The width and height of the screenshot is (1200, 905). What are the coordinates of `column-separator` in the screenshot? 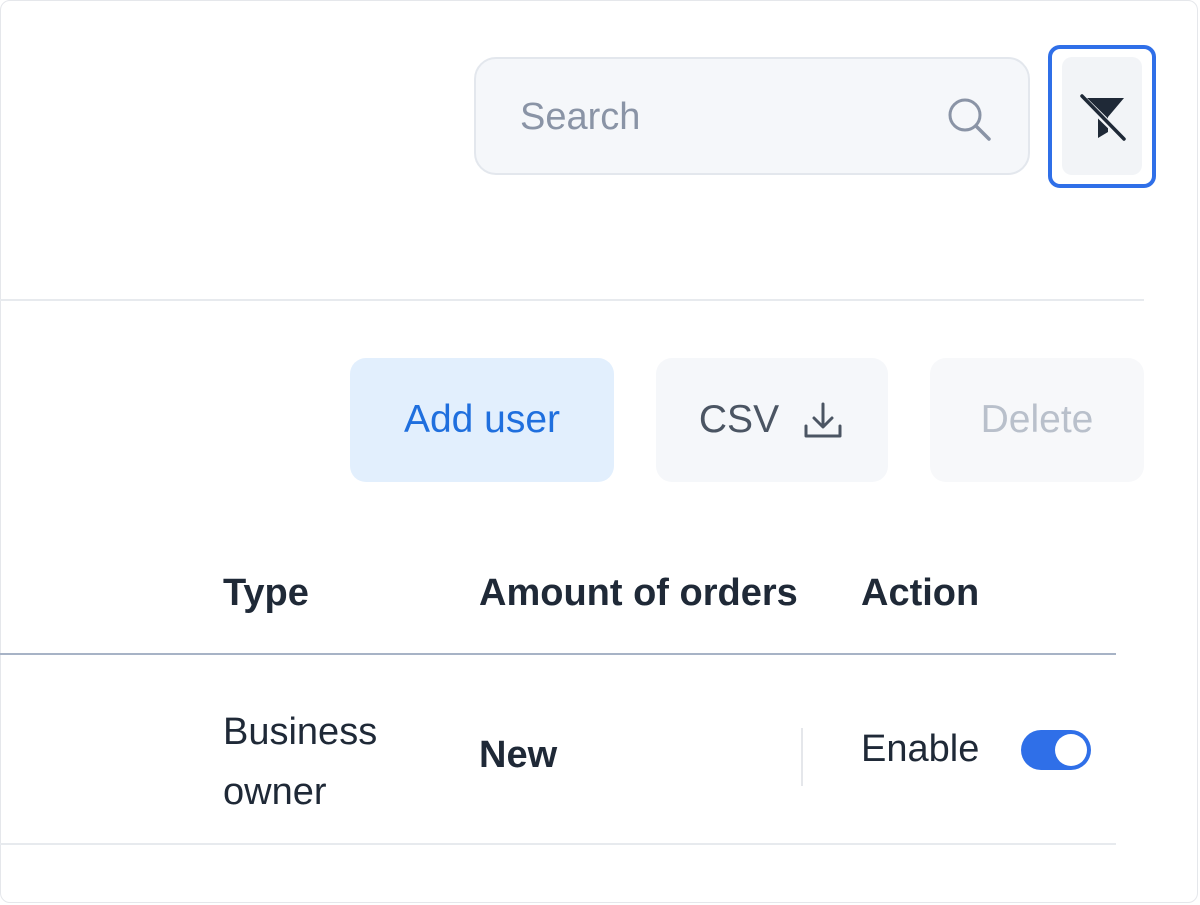 It's located at (802, 757).